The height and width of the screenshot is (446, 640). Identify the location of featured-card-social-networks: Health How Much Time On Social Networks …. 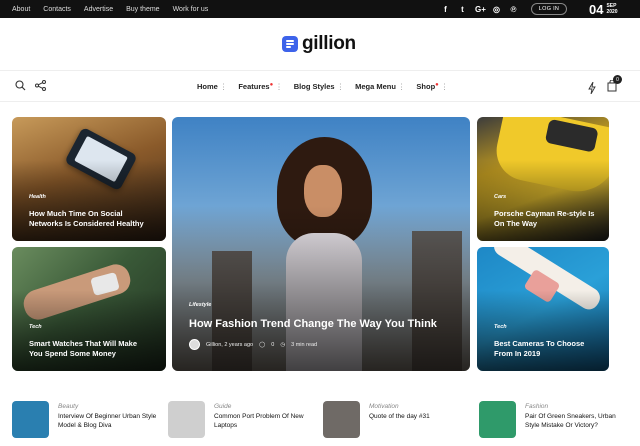
(89, 179).